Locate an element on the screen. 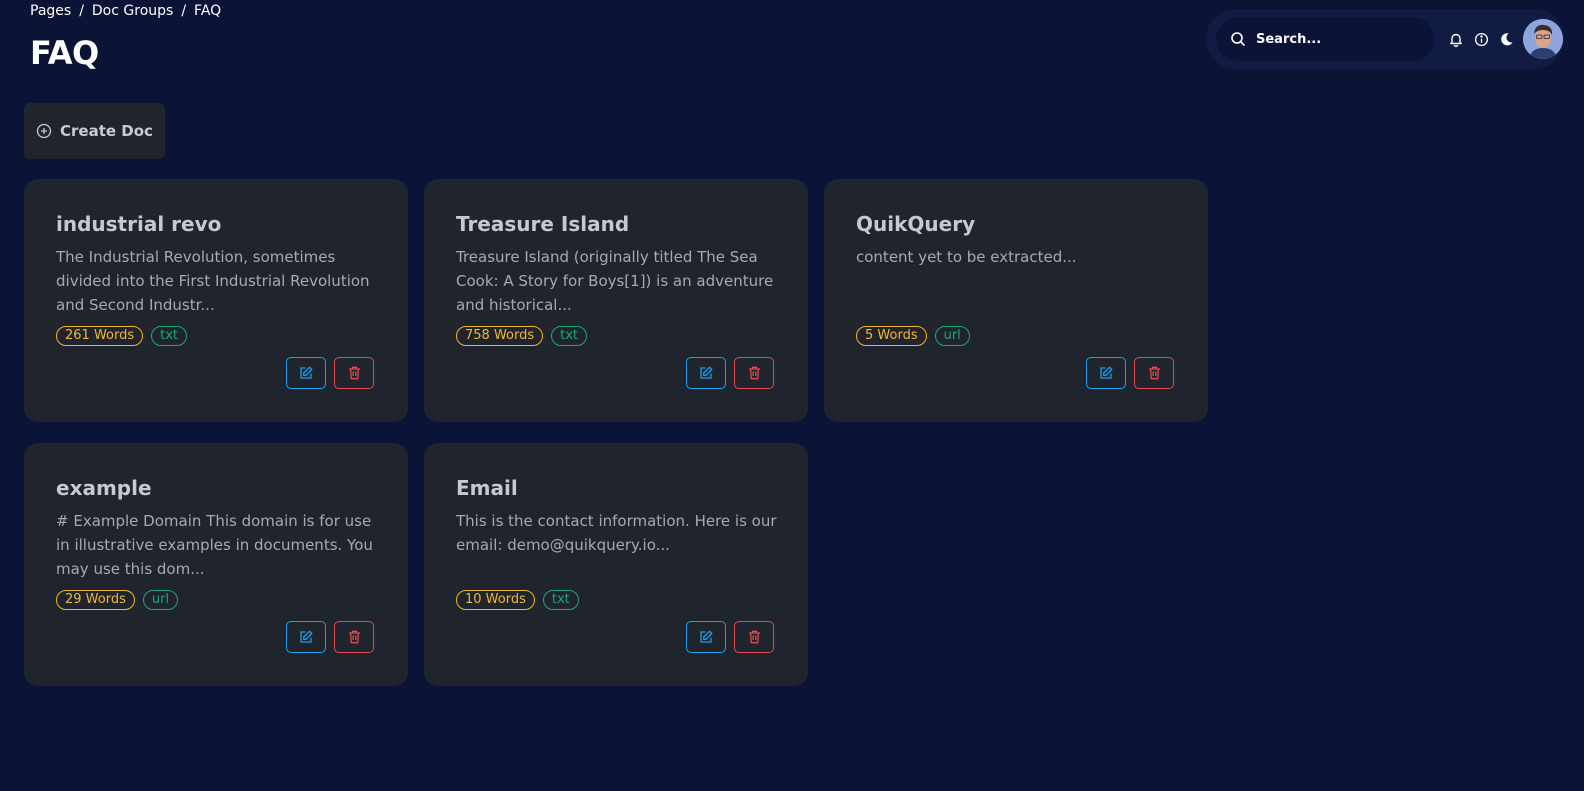 The width and height of the screenshot is (1584, 791). word-count-badge: 5 Words is located at coordinates (891, 336).